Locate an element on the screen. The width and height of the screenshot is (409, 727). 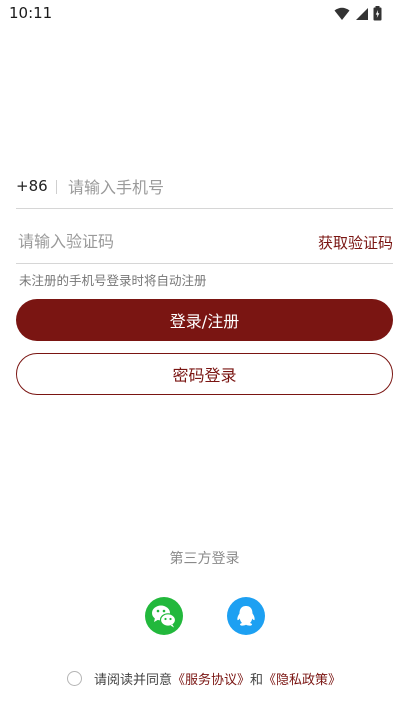
phone-input is located at coordinates (228, 187).